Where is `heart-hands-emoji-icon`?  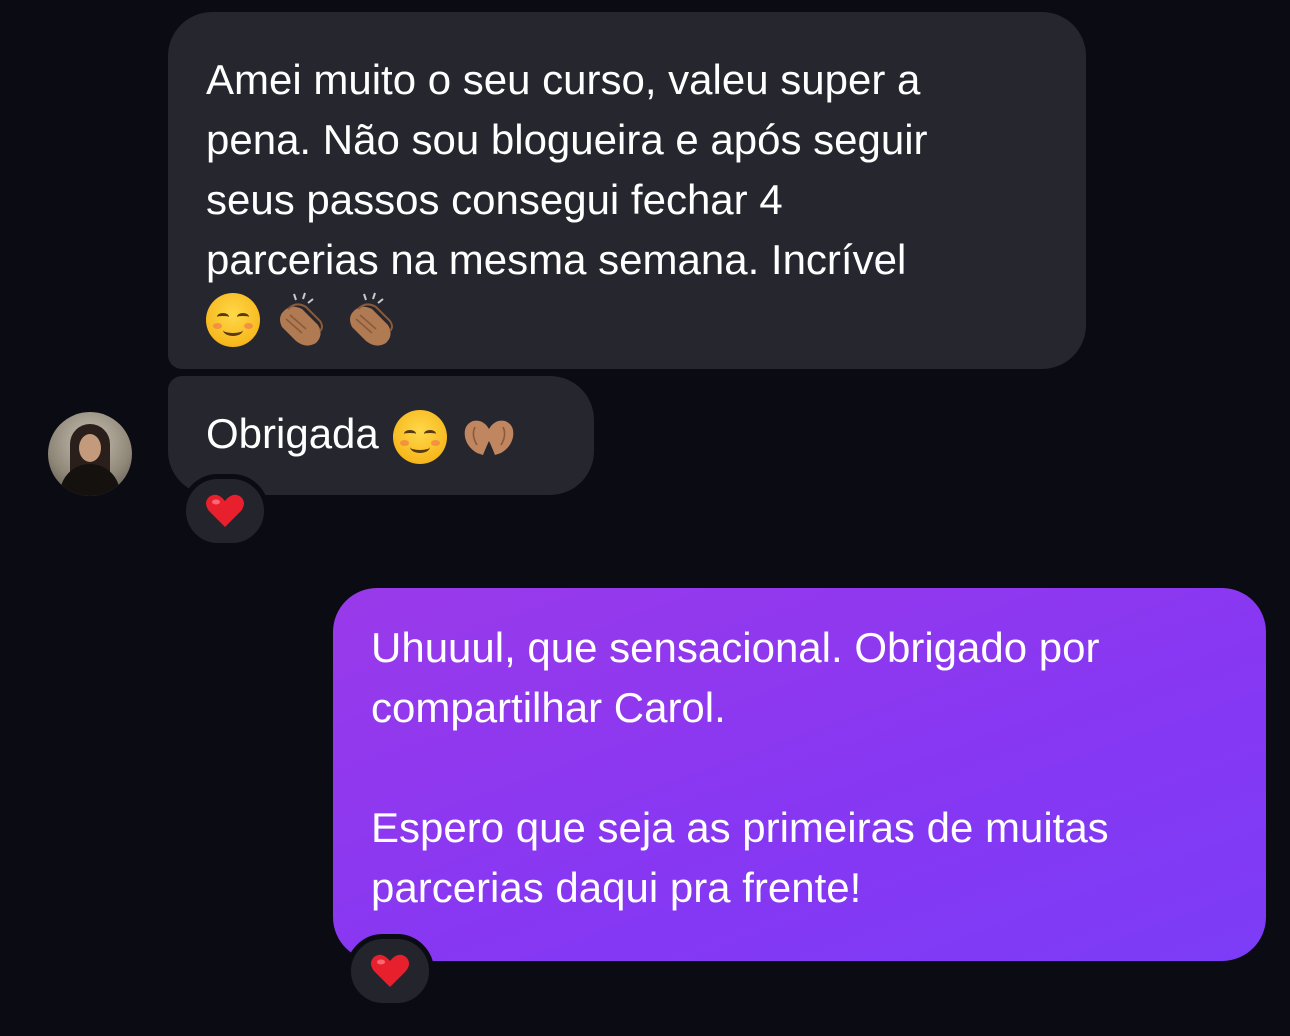
heart-hands-emoji-icon is located at coordinates (489, 437).